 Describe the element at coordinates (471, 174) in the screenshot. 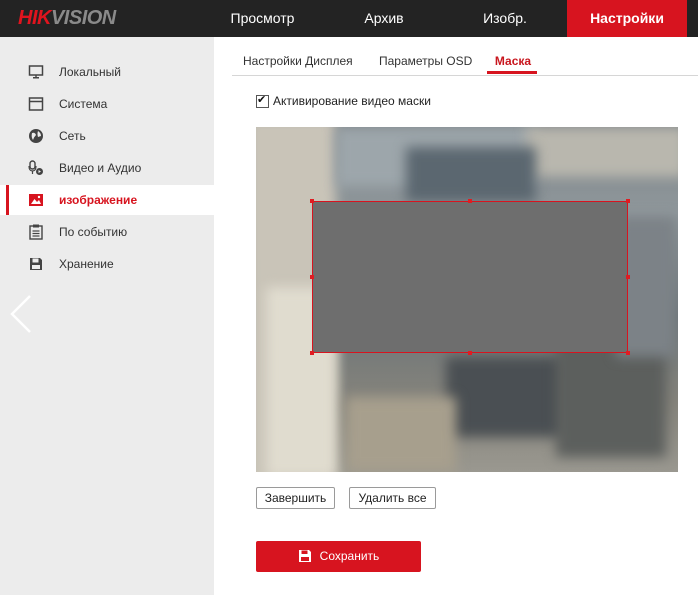

I see `video-blur-desks-top` at that location.